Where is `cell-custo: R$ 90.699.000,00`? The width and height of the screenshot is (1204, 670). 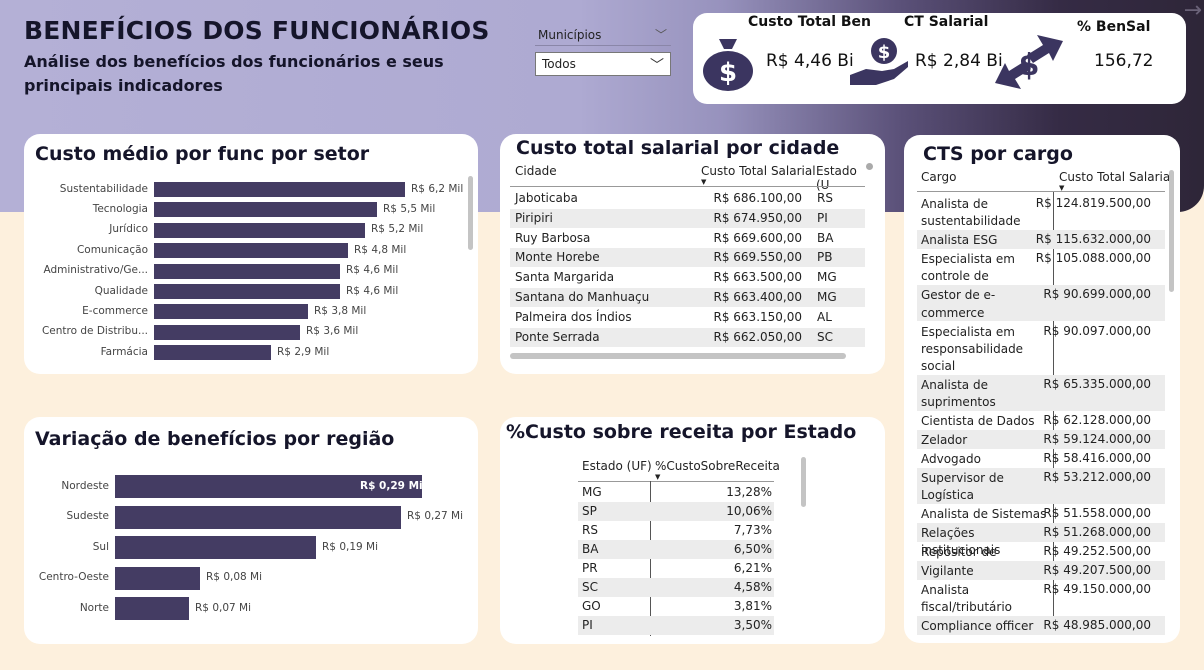
cell-custo: R$ 90.699.000,00 is located at coordinates (1097, 294).